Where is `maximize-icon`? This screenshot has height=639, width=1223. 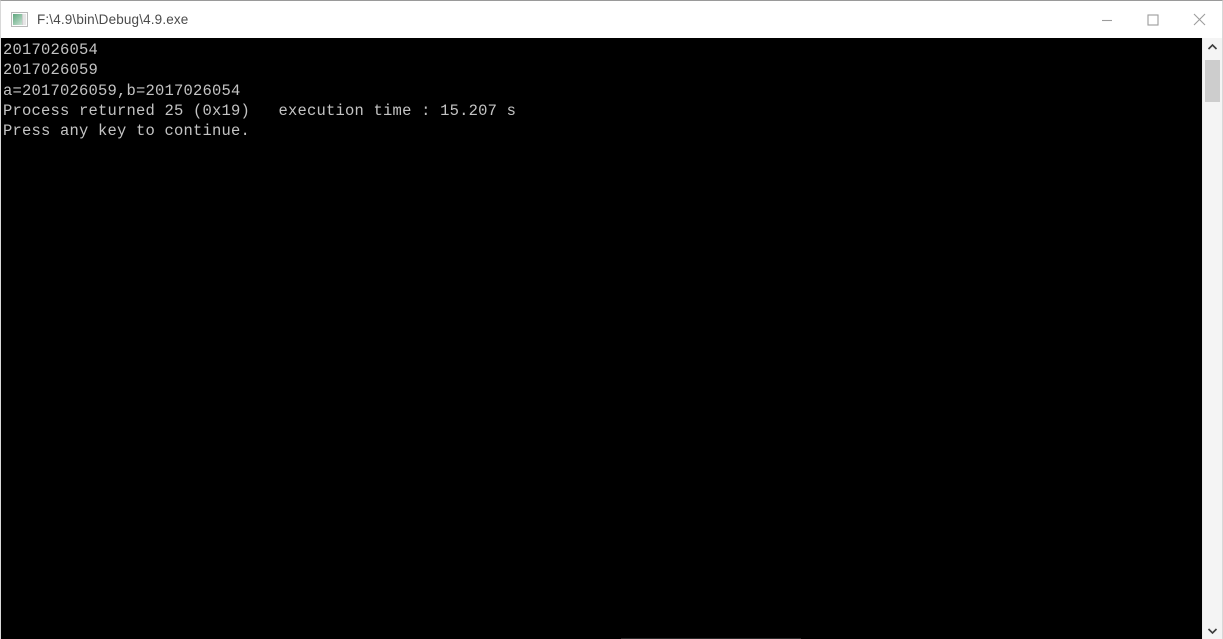
maximize-icon is located at coordinates (1153, 19).